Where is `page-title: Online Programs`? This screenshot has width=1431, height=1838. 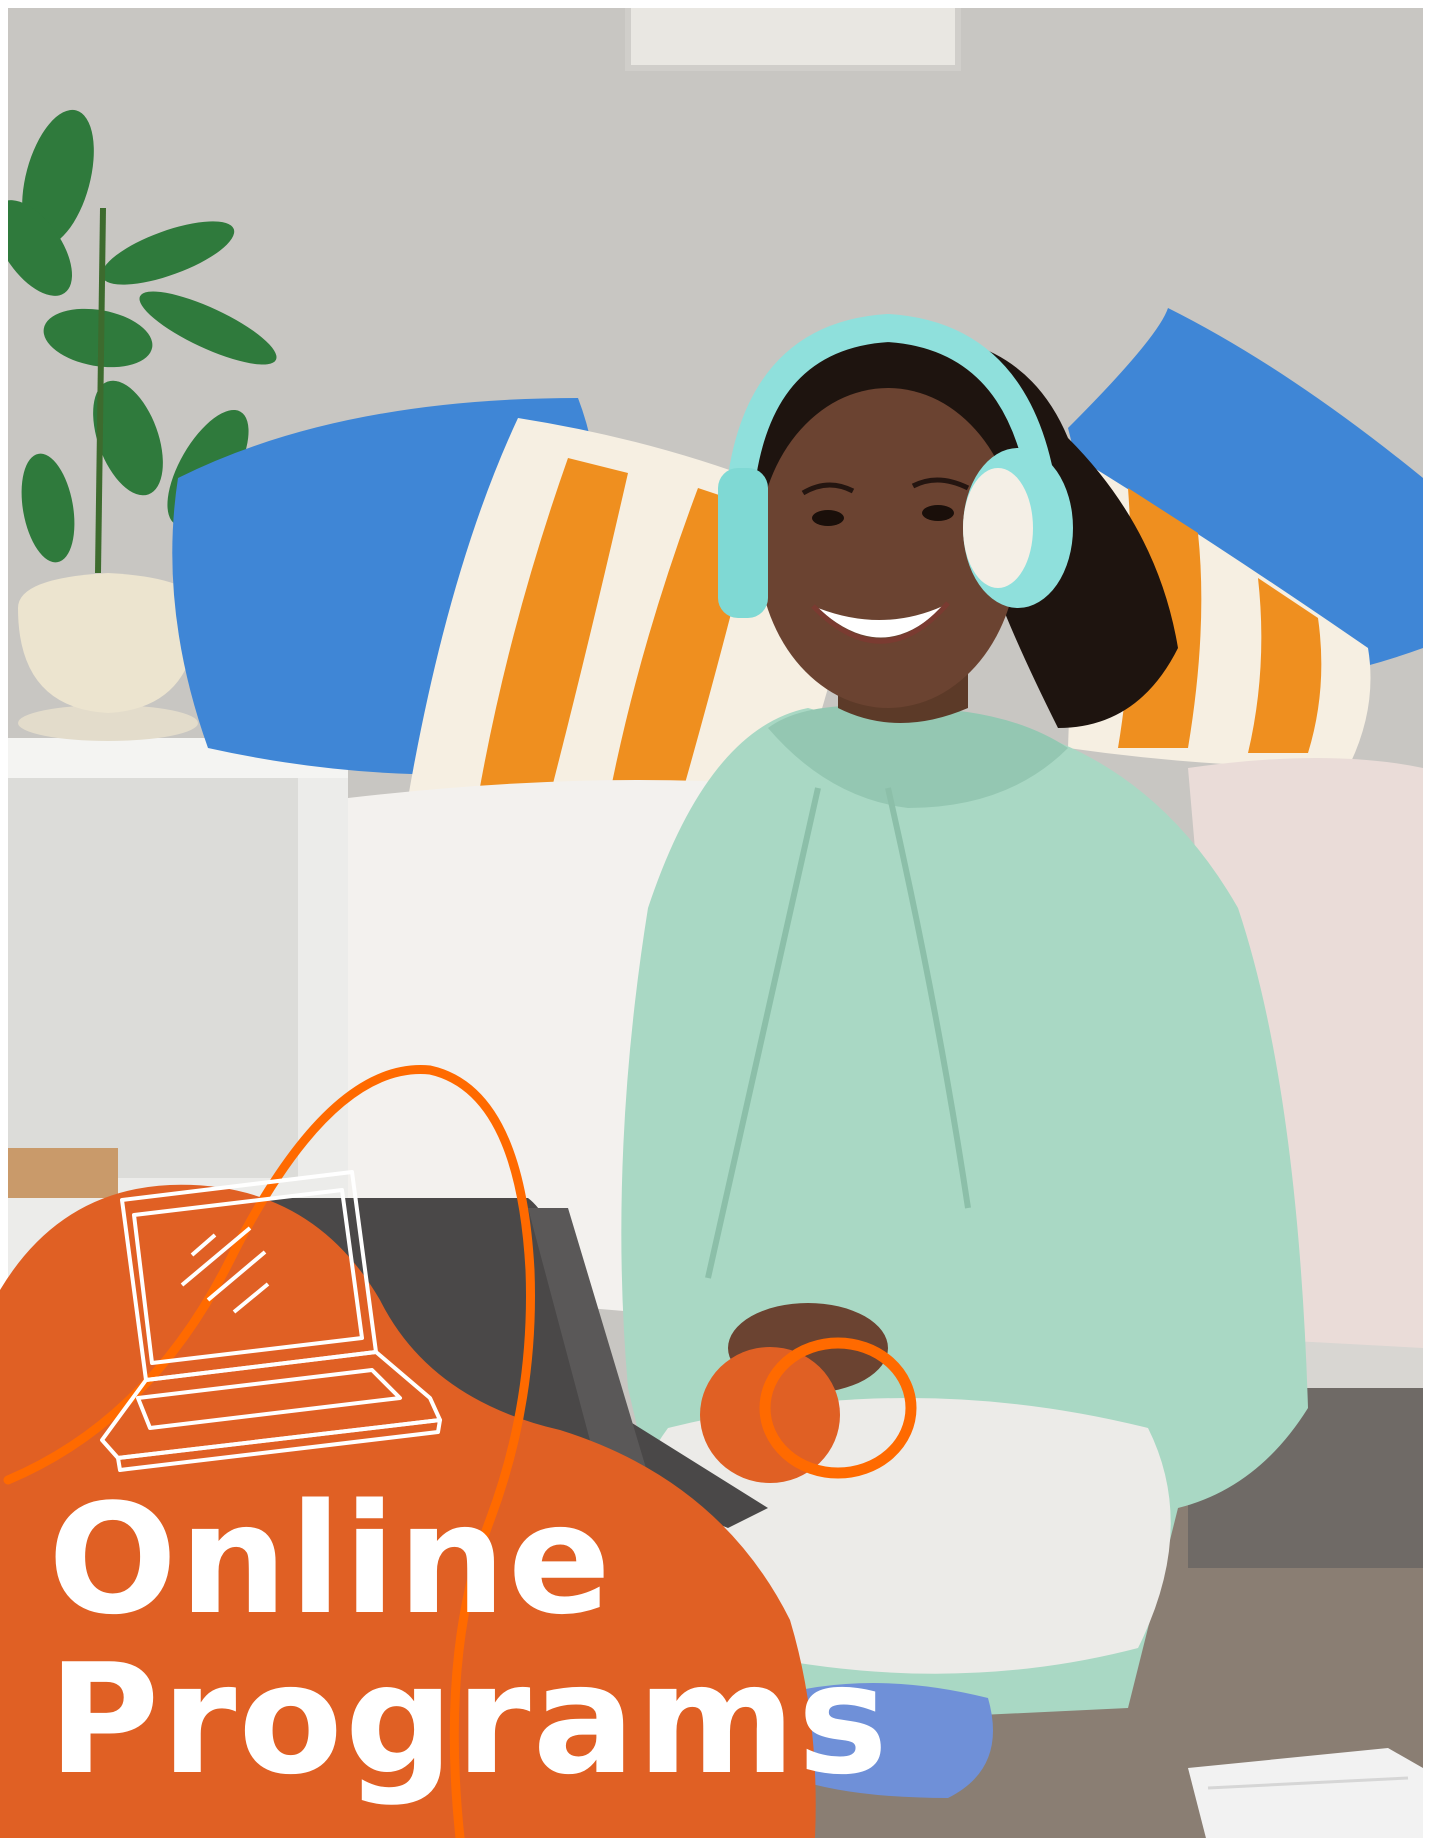
page-title: Online Programs is located at coordinates (469, 1640).